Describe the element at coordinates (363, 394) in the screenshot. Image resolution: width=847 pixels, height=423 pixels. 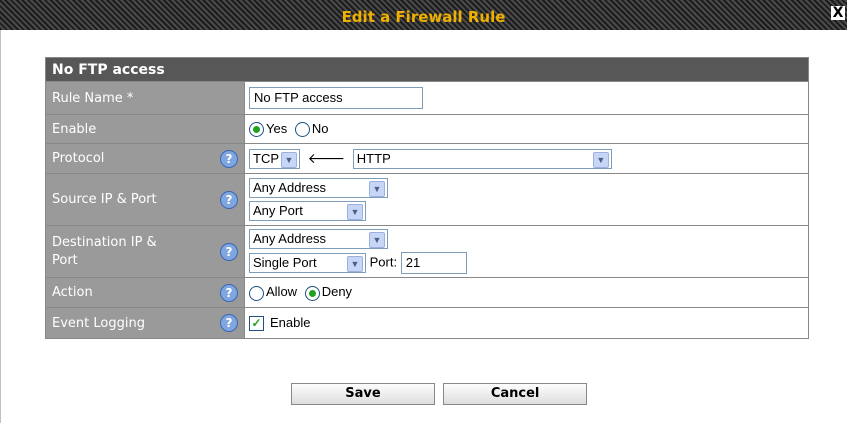
I see `save-button: Save` at that location.